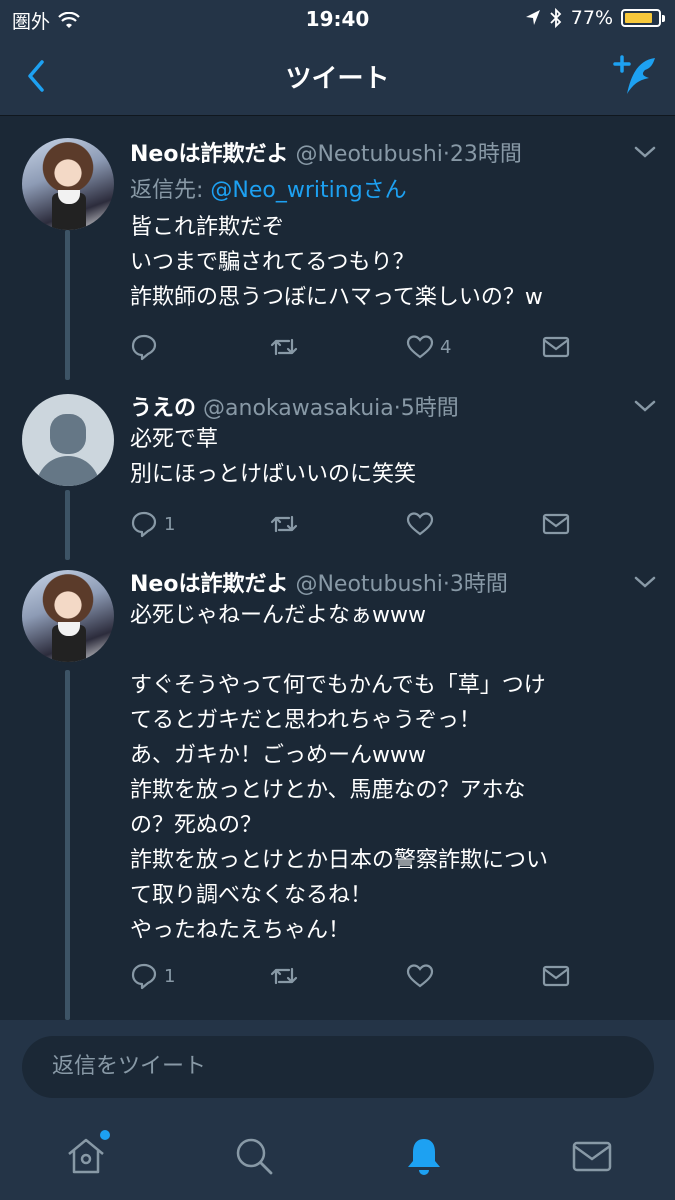  What do you see at coordinates (298, 408) in the screenshot?
I see `user-handle: @anokawasakuia` at bounding box center [298, 408].